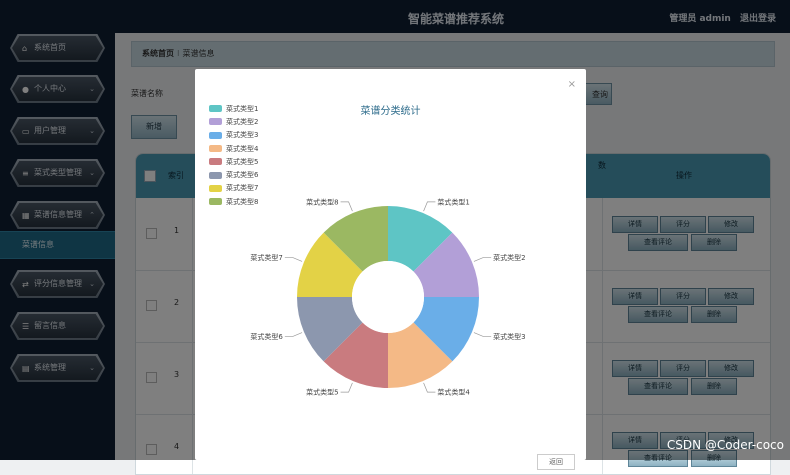  Describe the element at coordinates (509, 257) in the screenshot. I see `slice-label: 菜式类型2` at that location.